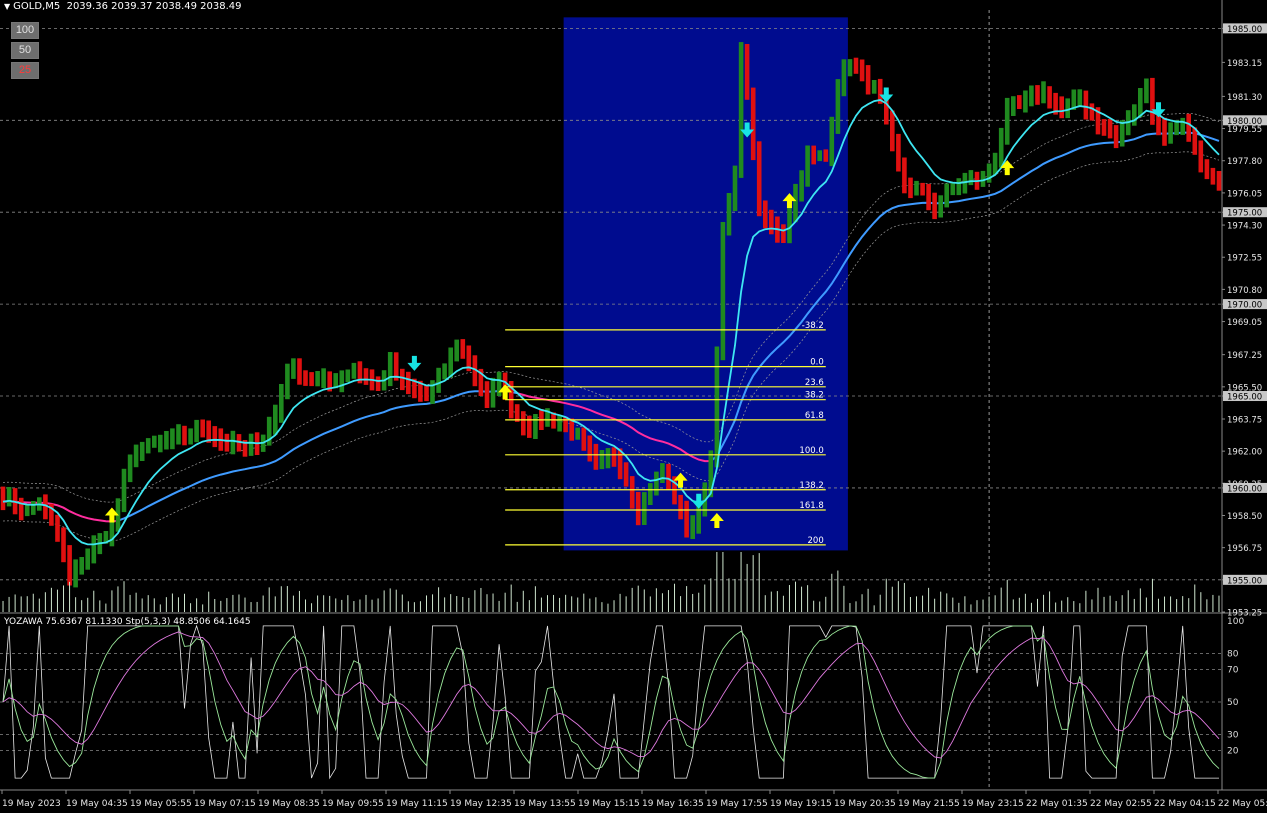 This screenshot has height=813, width=1267. What do you see at coordinates (1244, 420) in the screenshot?
I see `price-tick-label: 1963.75` at bounding box center [1244, 420].